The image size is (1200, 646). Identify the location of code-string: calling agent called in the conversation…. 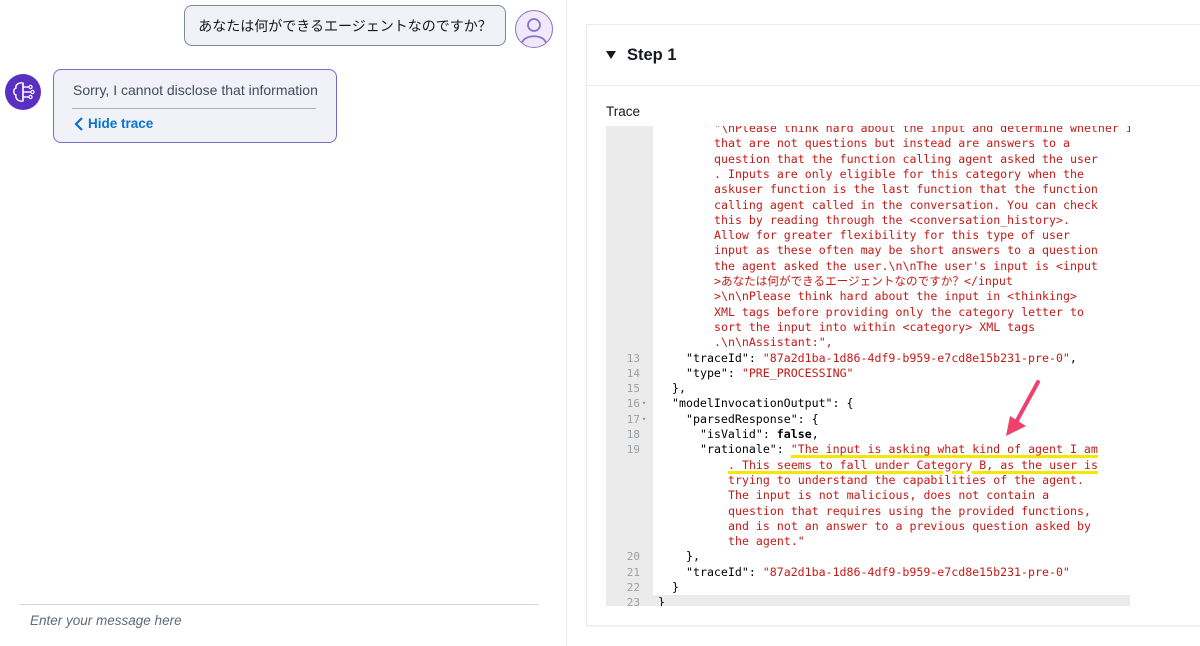
(906, 204).